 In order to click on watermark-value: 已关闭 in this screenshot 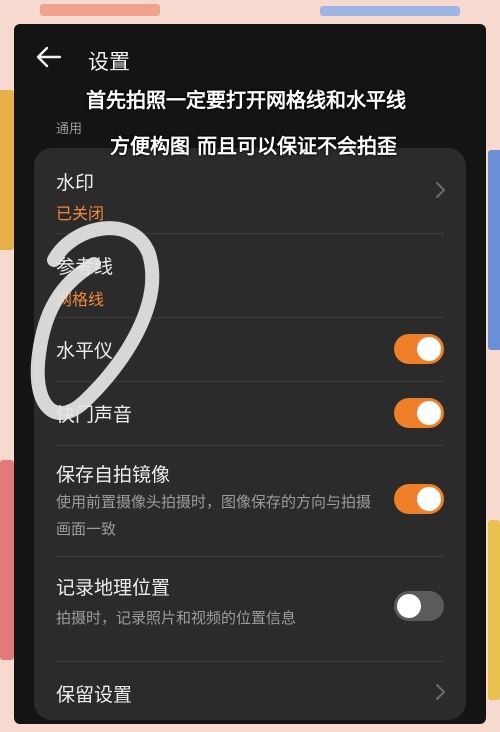, I will do `click(80, 213)`.